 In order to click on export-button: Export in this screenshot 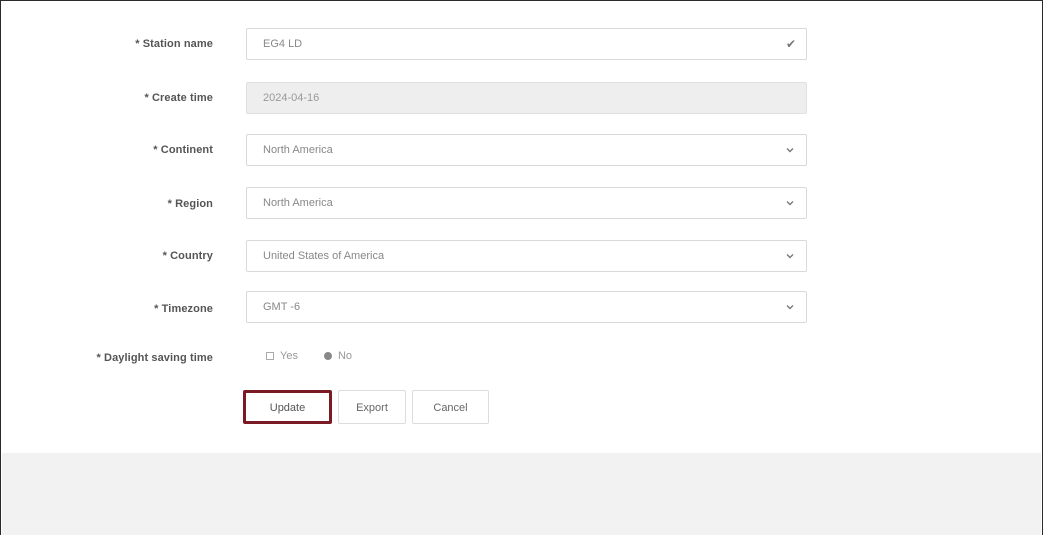, I will do `click(372, 407)`.